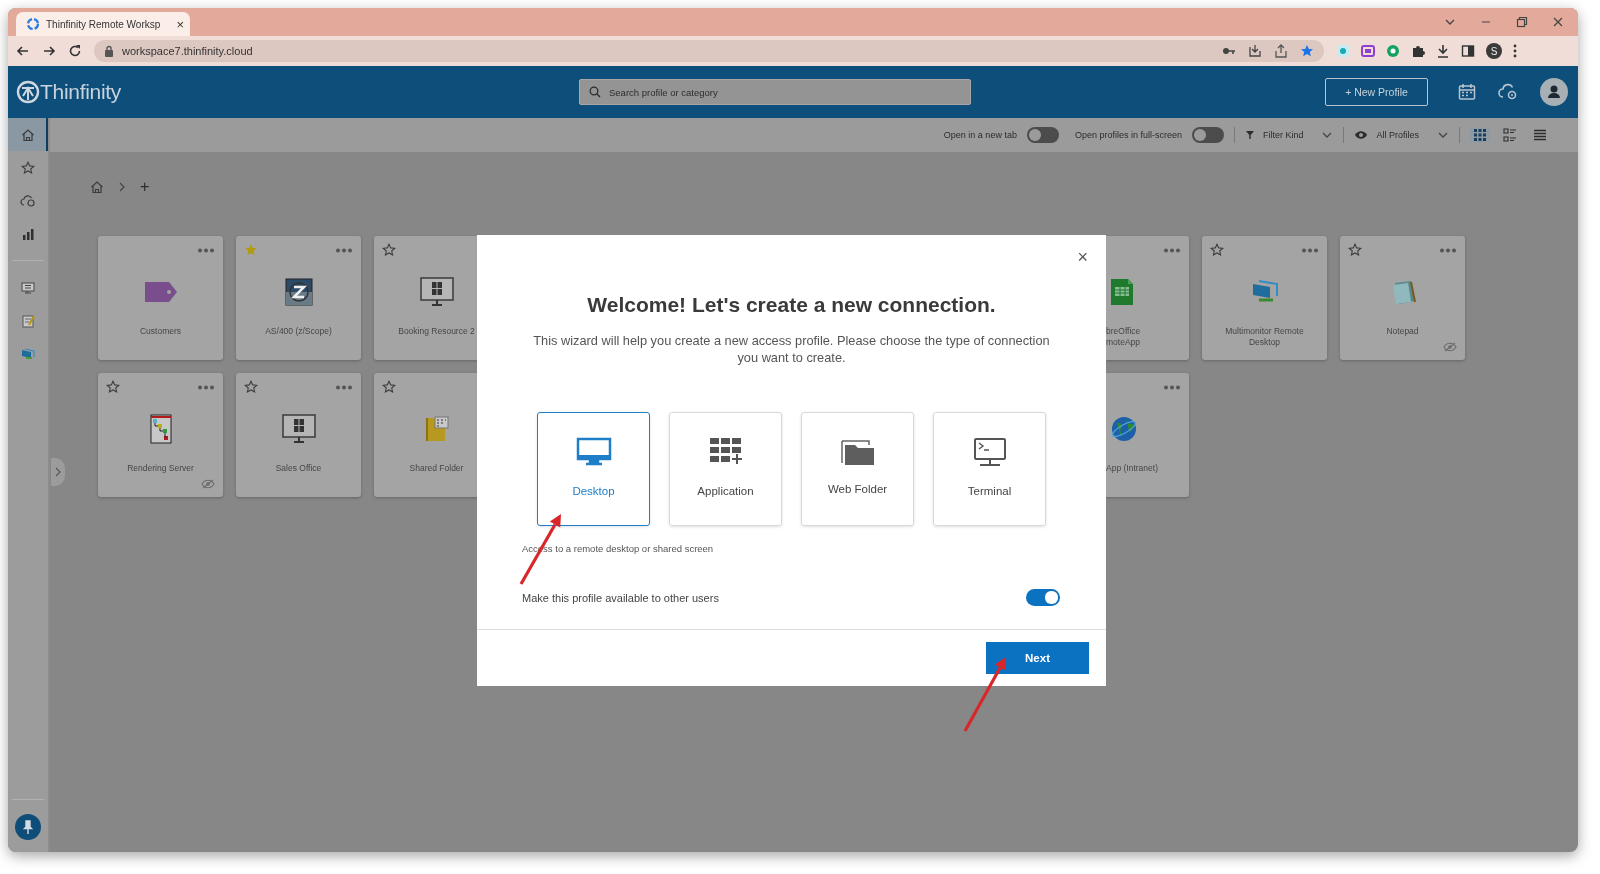 This screenshot has height=874, width=1600. What do you see at coordinates (97, 187) in the screenshot?
I see `home-icon` at bounding box center [97, 187].